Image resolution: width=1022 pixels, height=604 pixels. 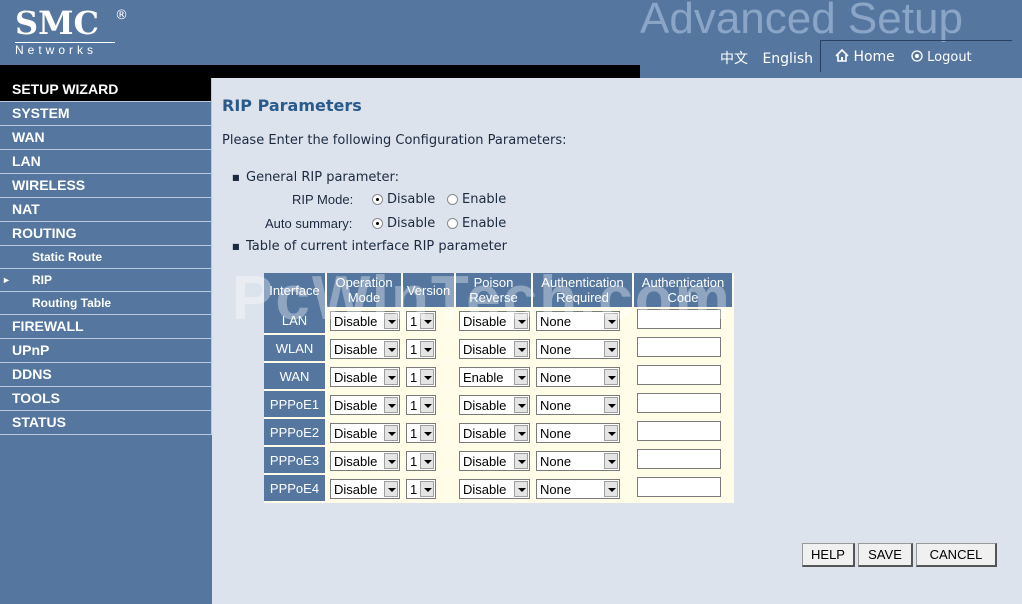 I want to click on auto-summary-enable-radio: Enable, so click(x=476, y=223).